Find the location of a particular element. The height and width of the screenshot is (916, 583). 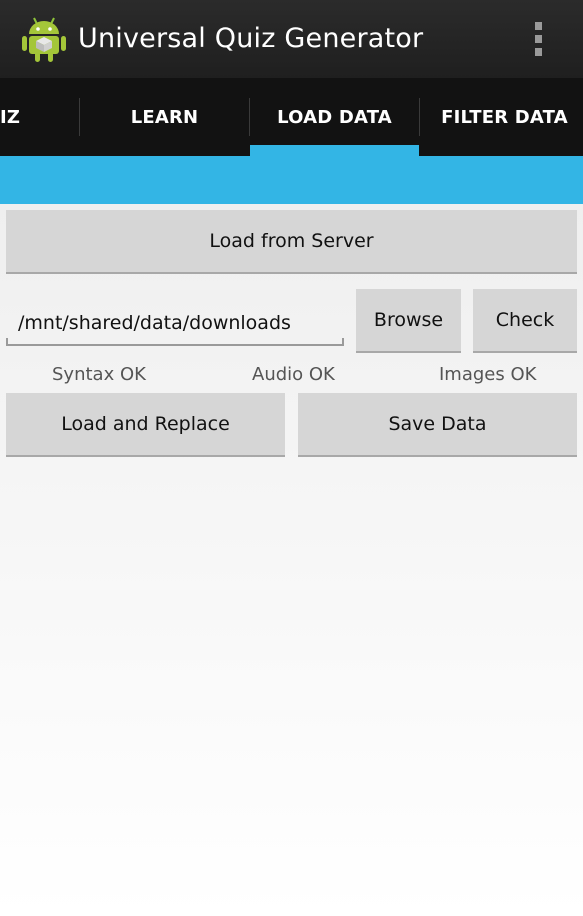

accent-strip is located at coordinates (291, 180).